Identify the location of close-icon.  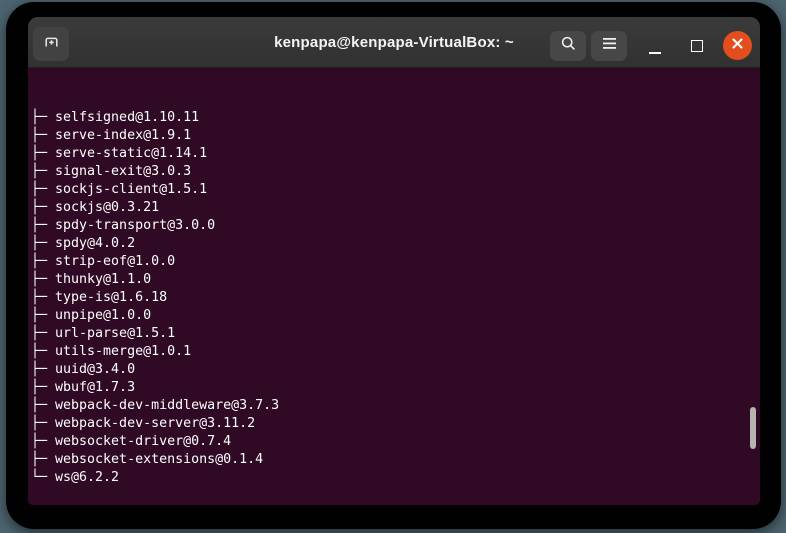
(737, 46).